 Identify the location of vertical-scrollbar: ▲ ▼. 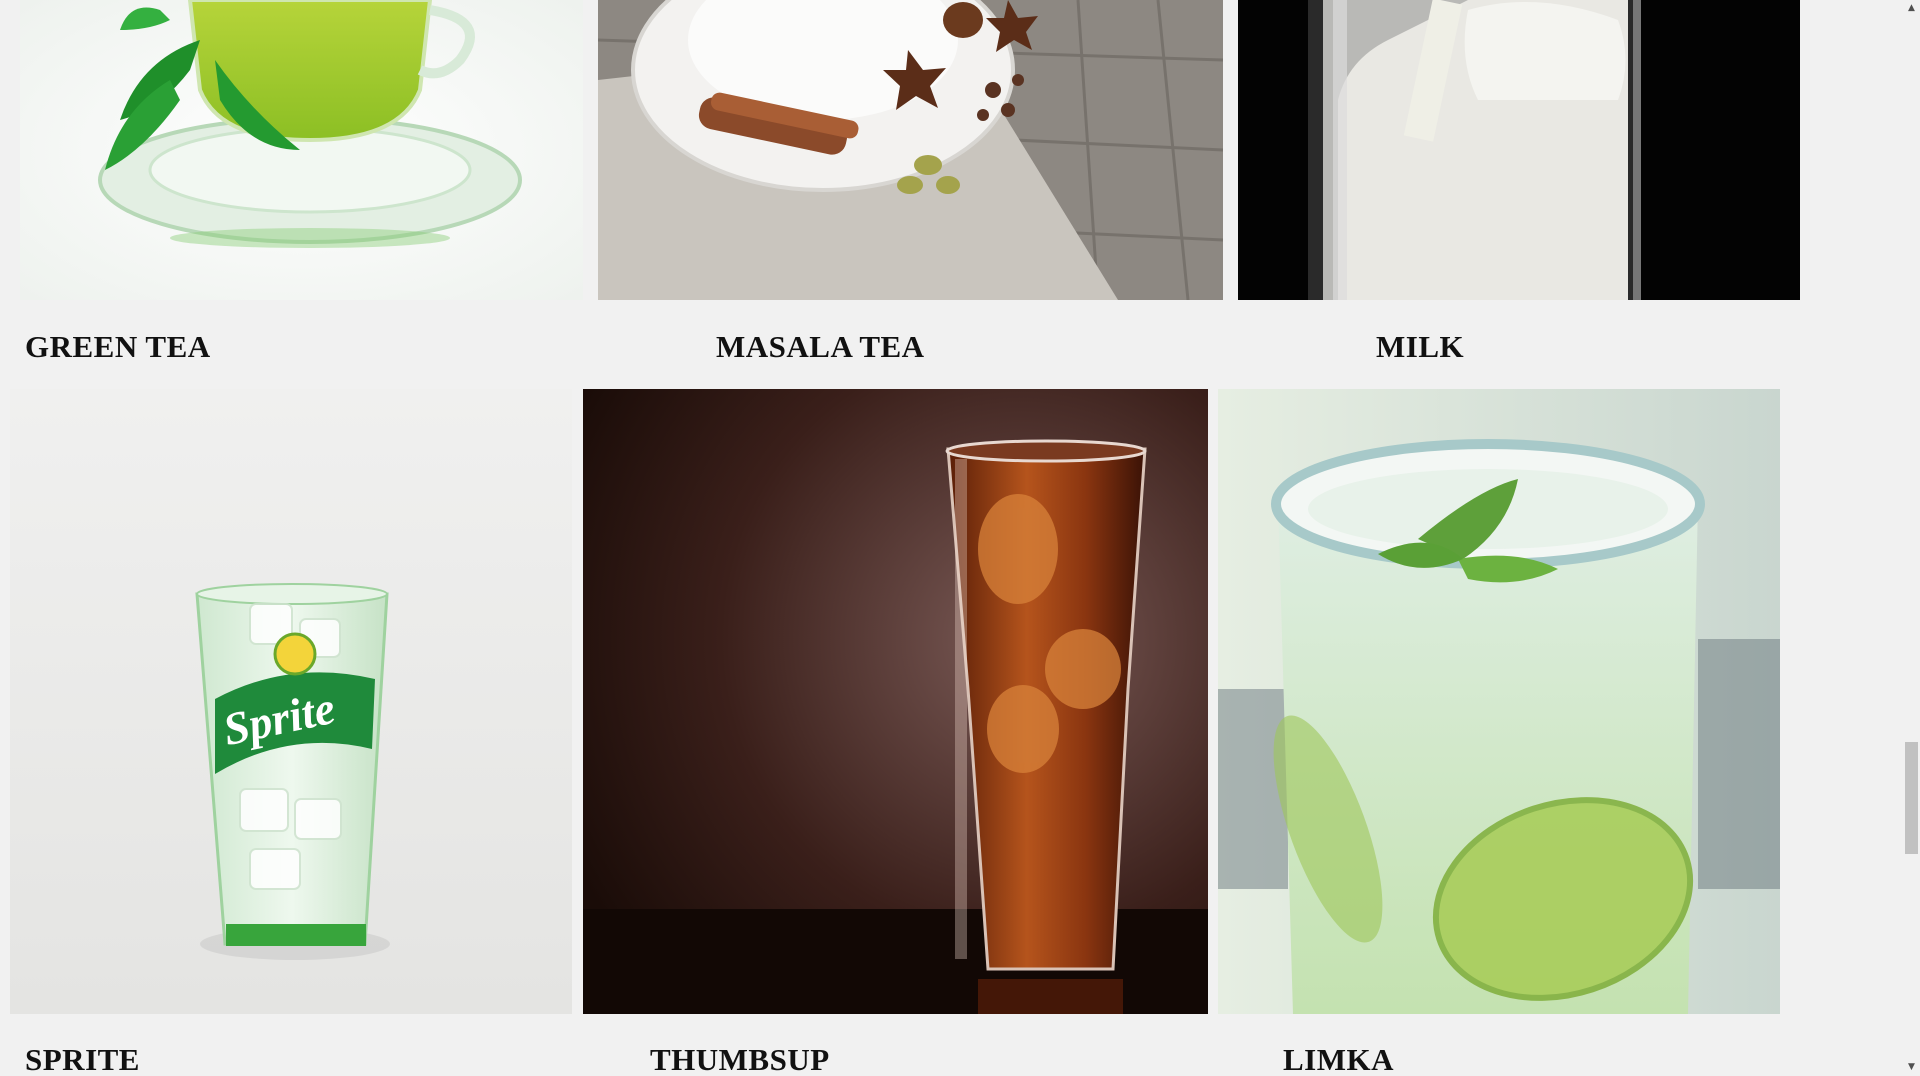
(1911, 538).